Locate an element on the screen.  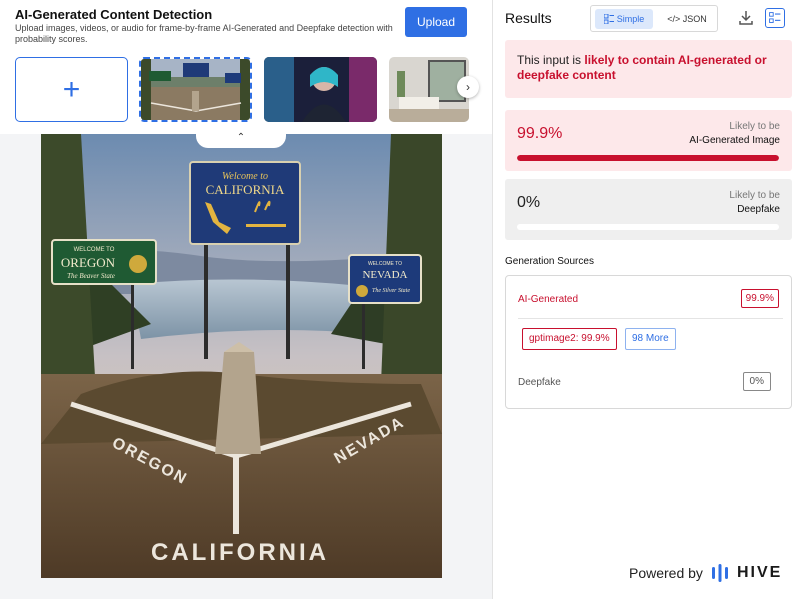
chevron-up-icon: ⌃ is located at coordinates (241, 137).